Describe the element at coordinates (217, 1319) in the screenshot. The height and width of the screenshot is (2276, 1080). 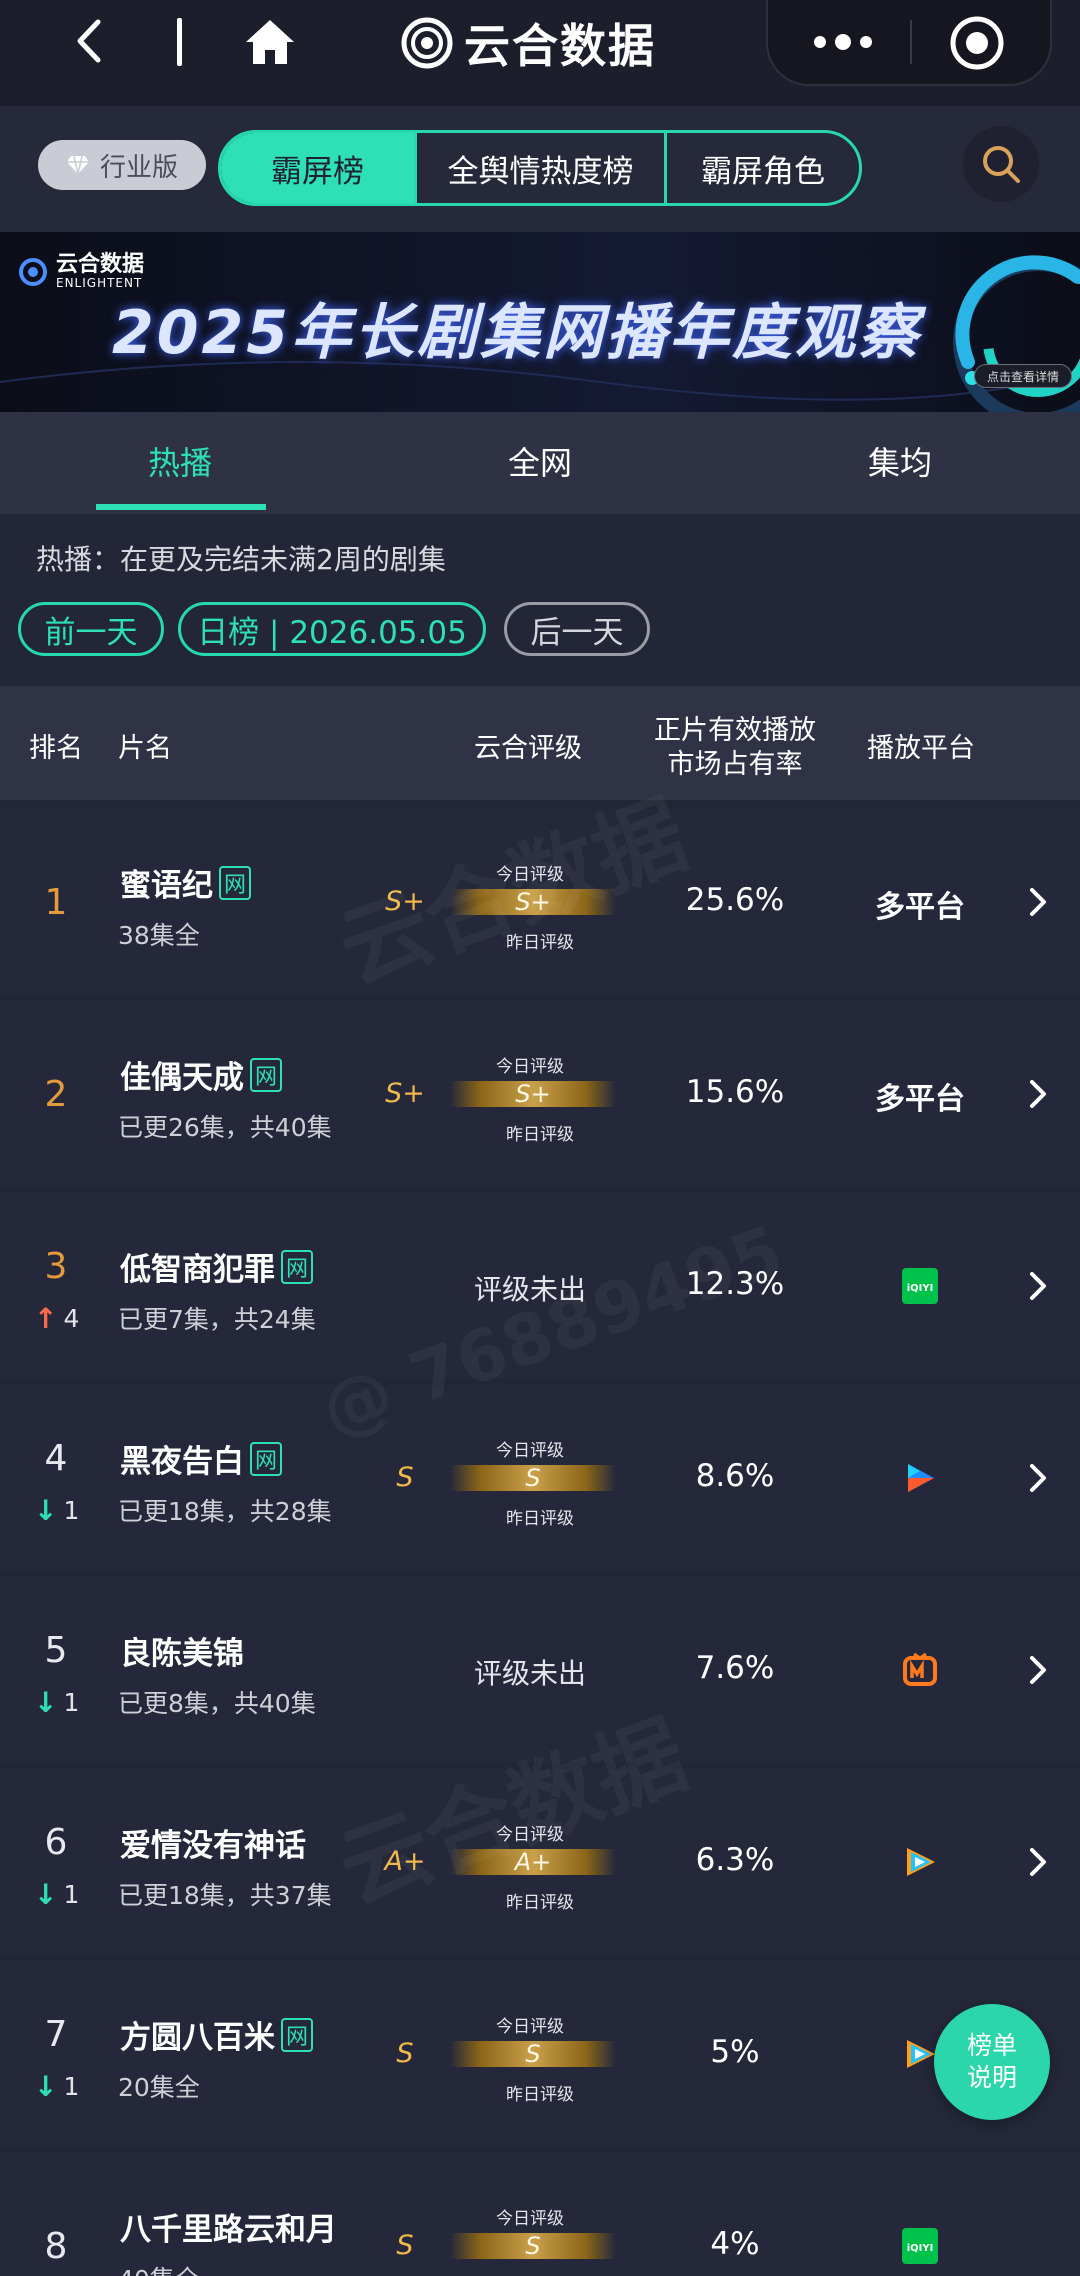
I see `episode-status: 已更7集，共24集` at that location.